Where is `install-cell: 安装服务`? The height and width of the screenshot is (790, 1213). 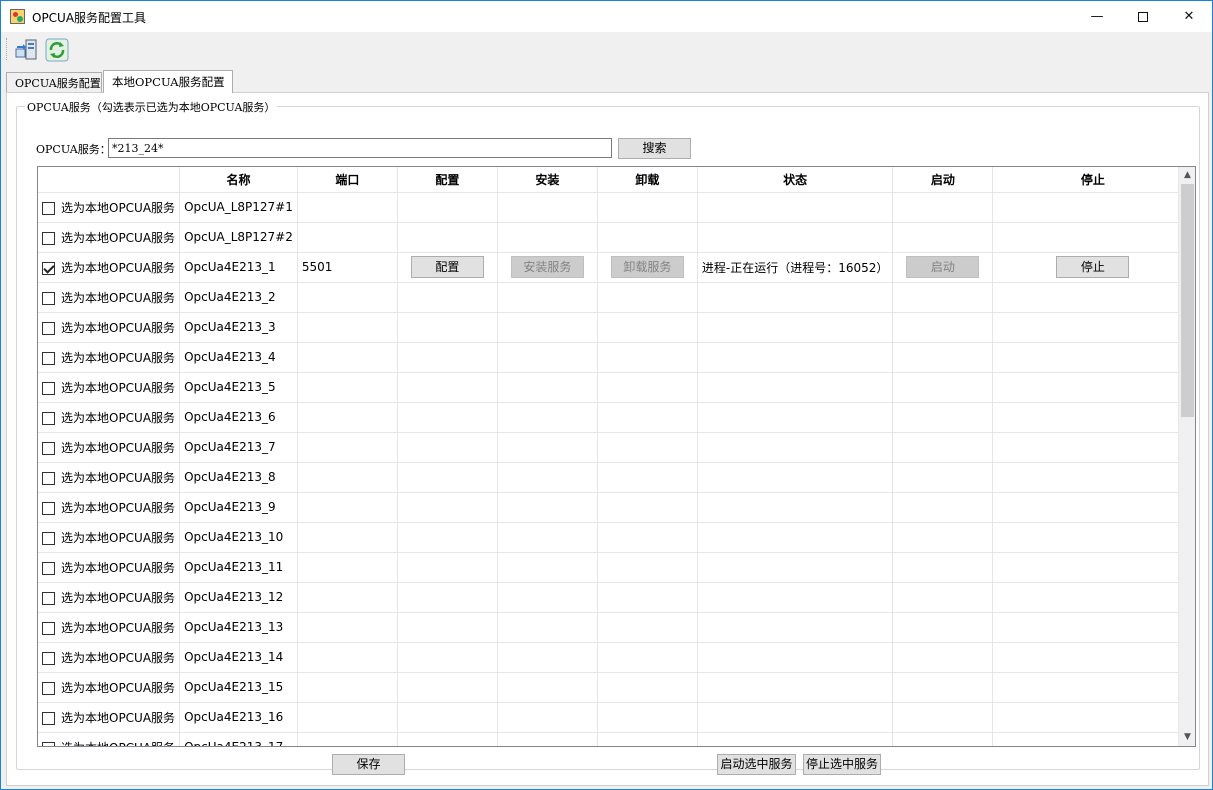
install-cell: 安装服务 is located at coordinates (547, 267).